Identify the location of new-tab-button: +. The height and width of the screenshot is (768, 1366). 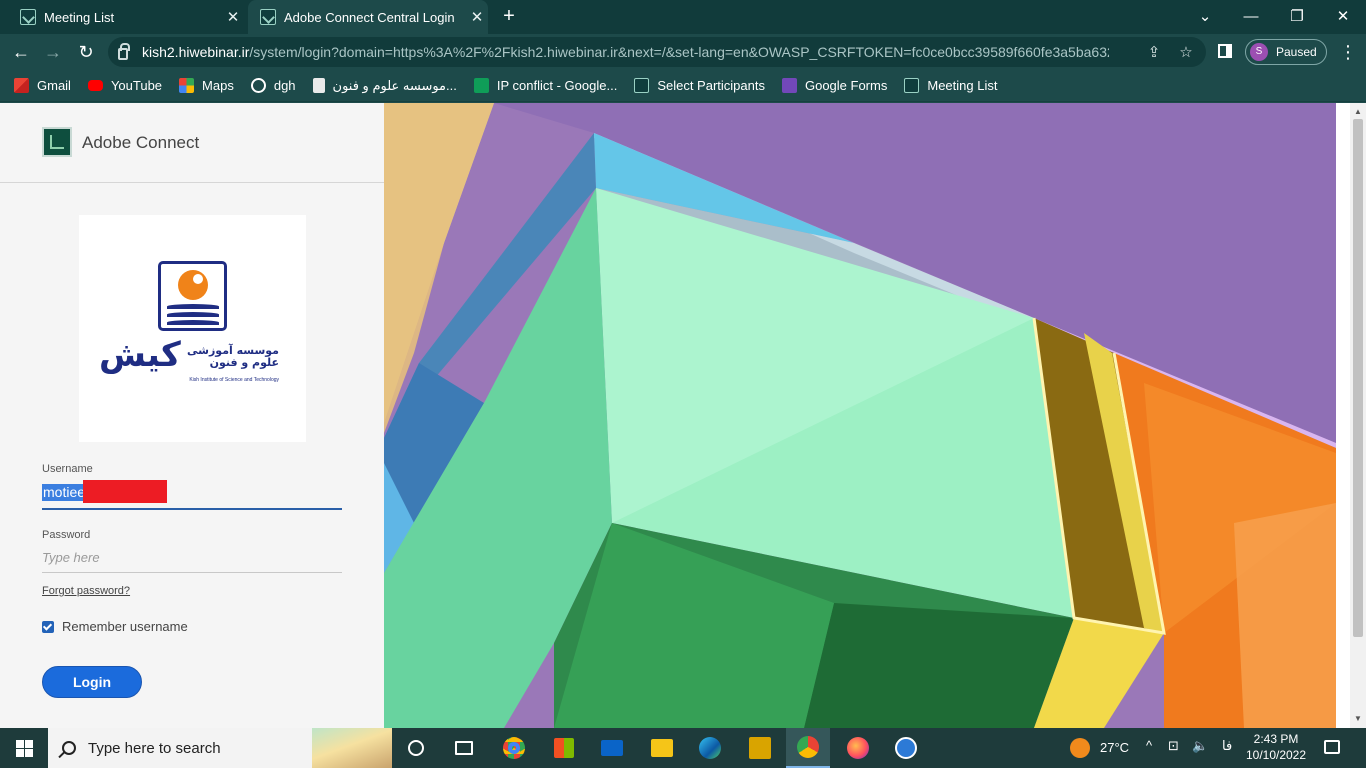
(509, 17).